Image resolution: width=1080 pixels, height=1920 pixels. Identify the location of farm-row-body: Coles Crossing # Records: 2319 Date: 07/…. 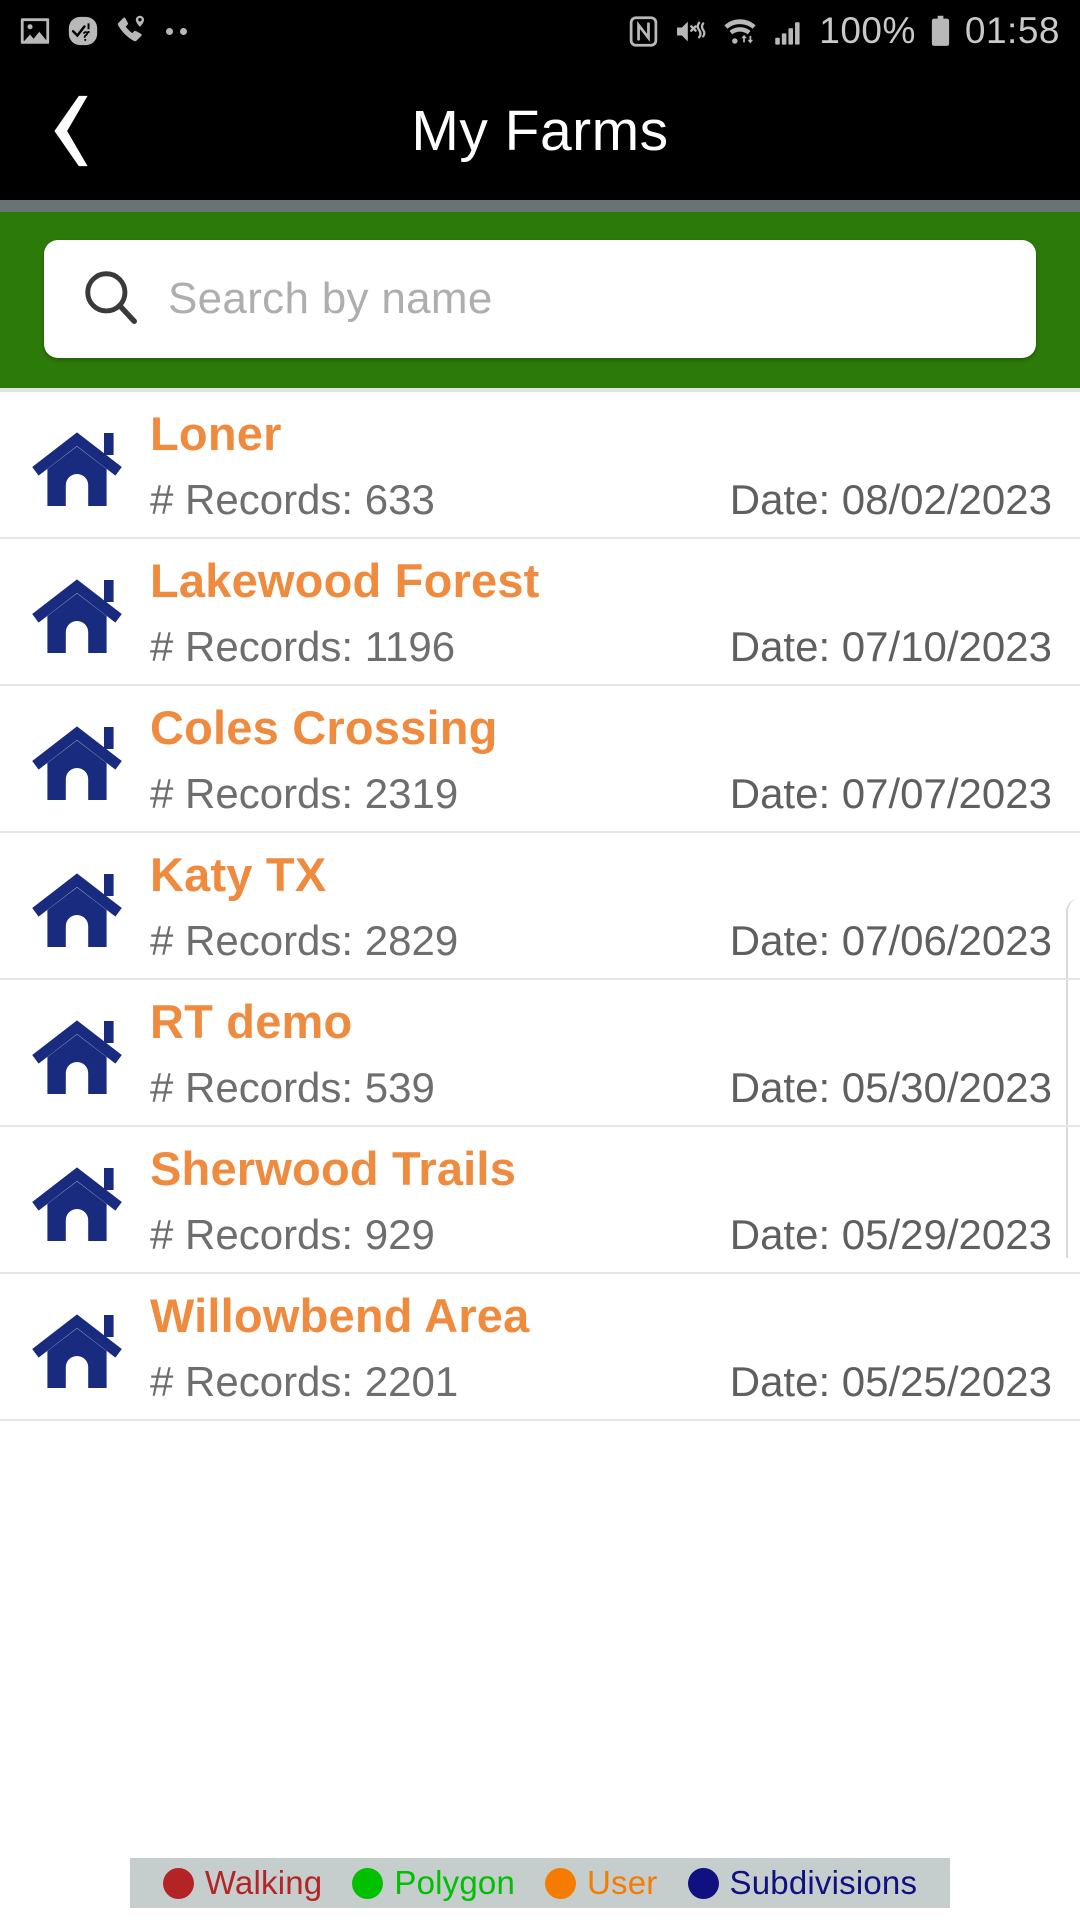
(593, 759).